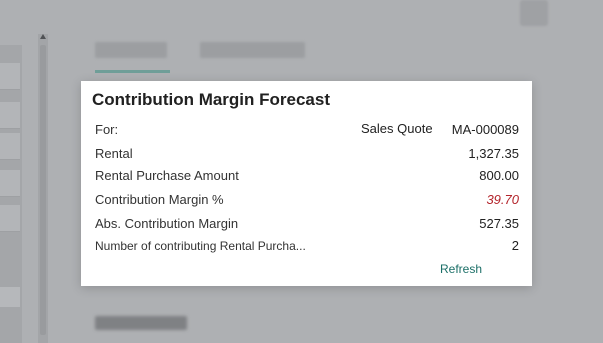 The image size is (603, 343). What do you see at coordinates (515, 245) in the screenshot?
I see `contributing-rental-purchases-value: 2` at bounding box center [515, 245].